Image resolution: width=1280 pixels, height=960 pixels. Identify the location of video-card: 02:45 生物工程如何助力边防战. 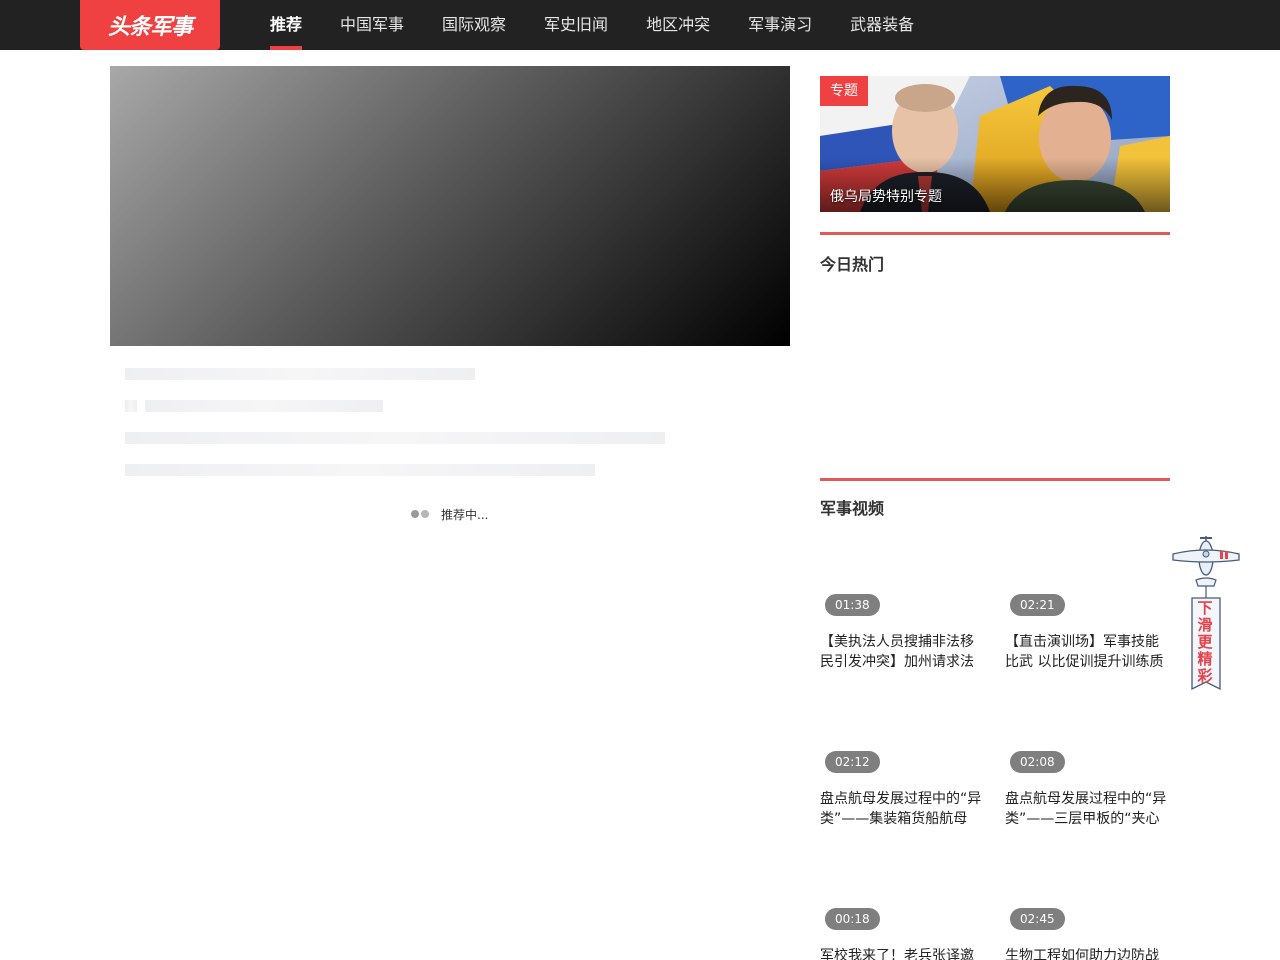
(1085, 902).